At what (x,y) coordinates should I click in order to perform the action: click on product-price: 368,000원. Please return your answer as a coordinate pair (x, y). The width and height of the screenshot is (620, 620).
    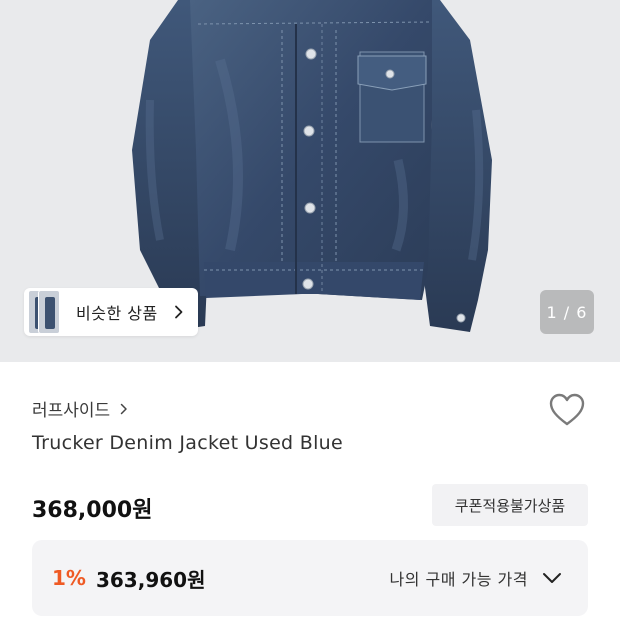
    Looking at the image, I should click on (92, 510).